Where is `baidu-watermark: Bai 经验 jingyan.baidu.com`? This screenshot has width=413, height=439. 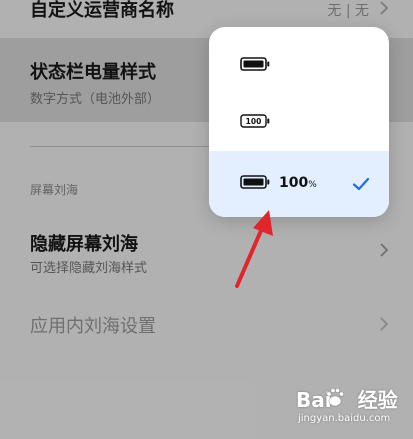
baidu-watermark: Bai 经验 jingyan.baidu.com is located at coordinates (351, 410).